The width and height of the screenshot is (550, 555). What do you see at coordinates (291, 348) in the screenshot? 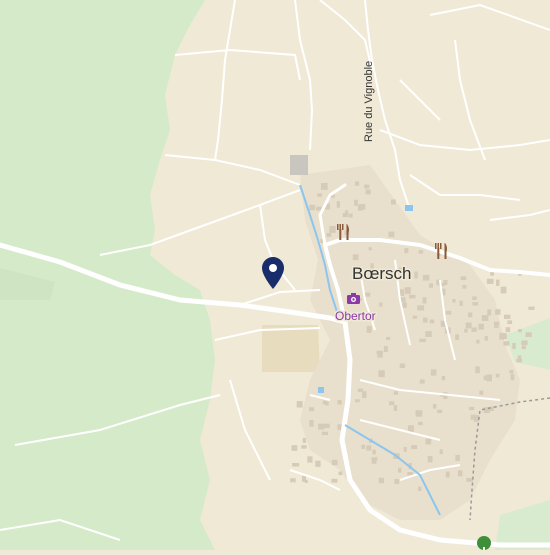
I see `field-patch` at bounding box center [291, 348].